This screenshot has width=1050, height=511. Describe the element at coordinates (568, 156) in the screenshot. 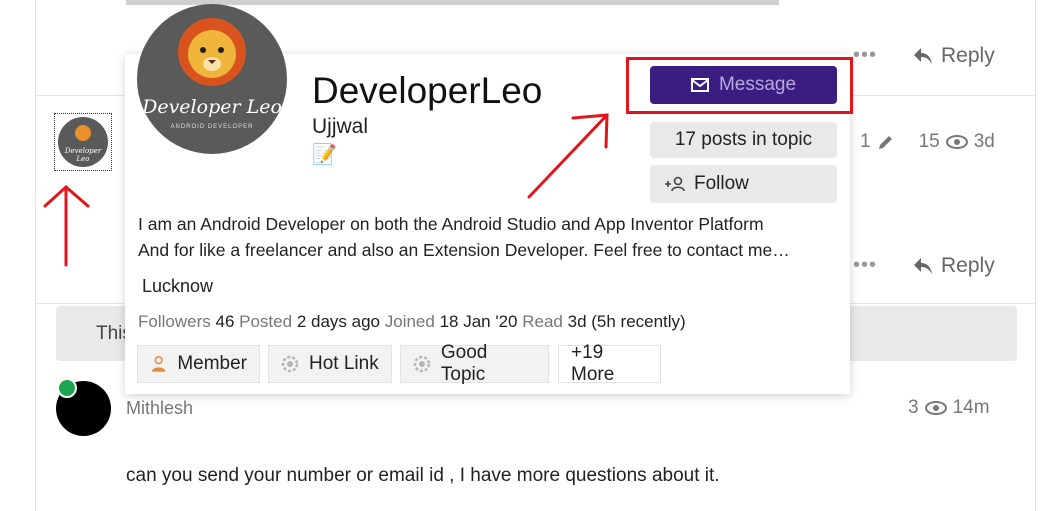

I see `arrow-to-message-icon` at that location.